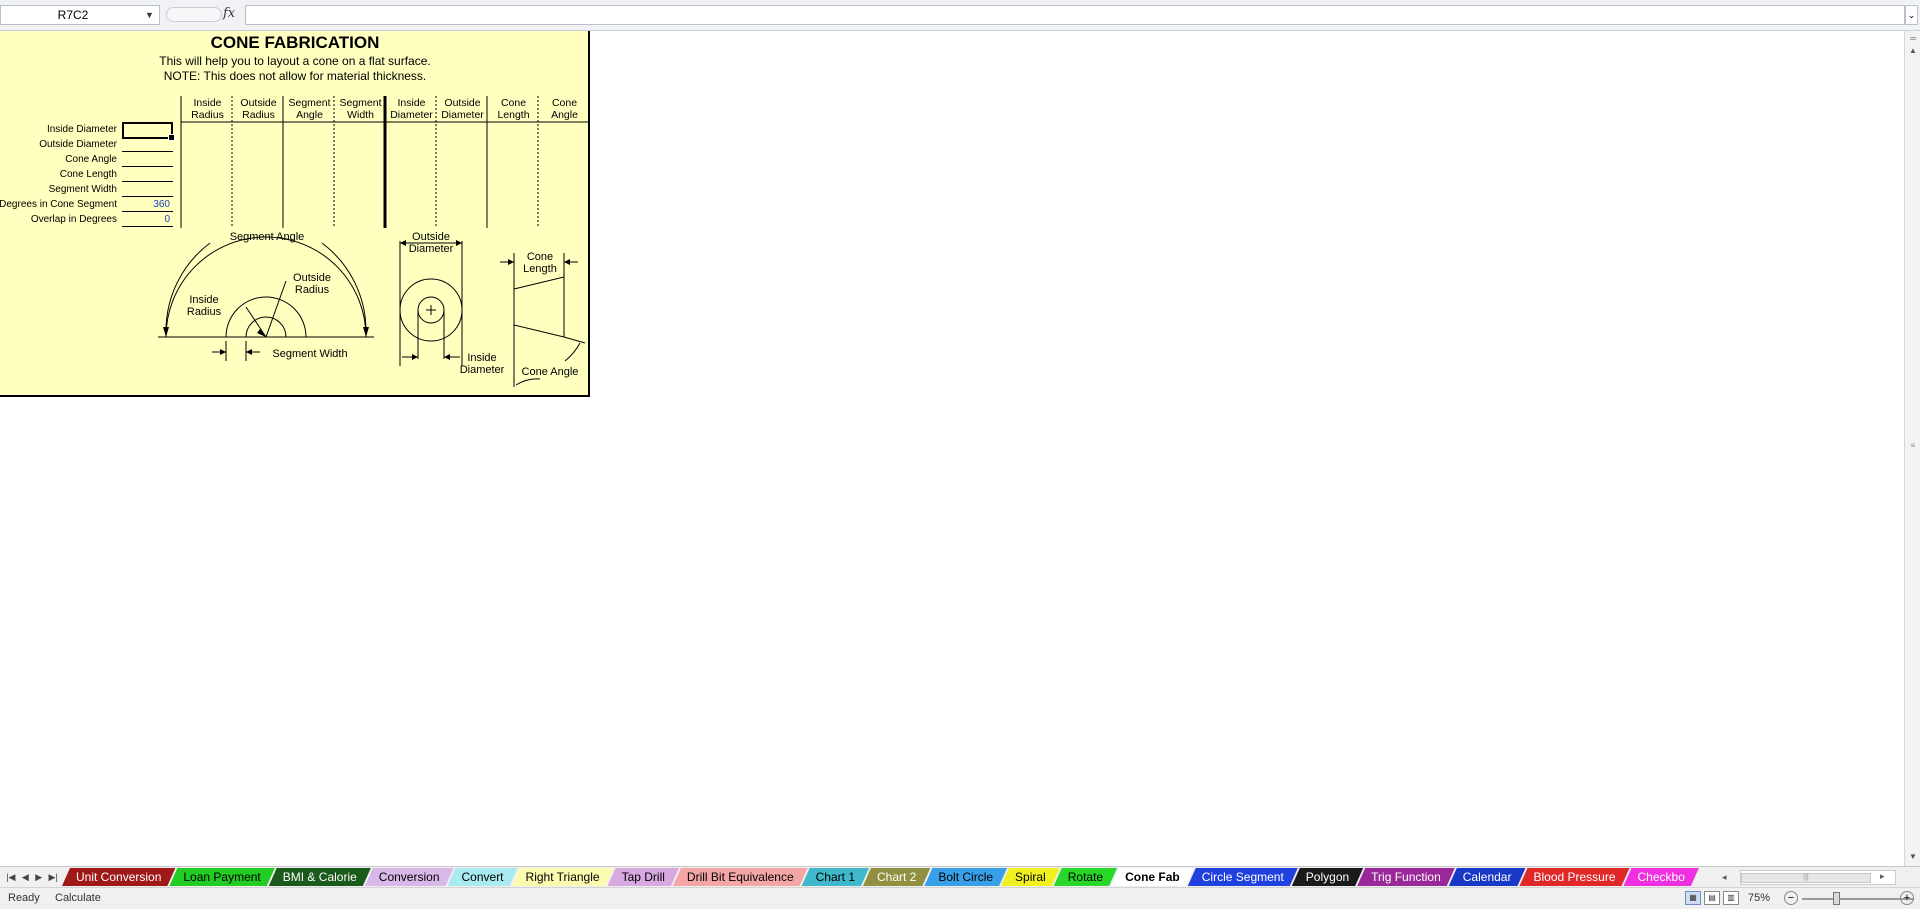 This screenshot has width=1920, height=909. What do you see at coordinates (312, 278) in the screenshot?
I see `label-outside-radius-1: Outside` at bounding box center [312, 278].